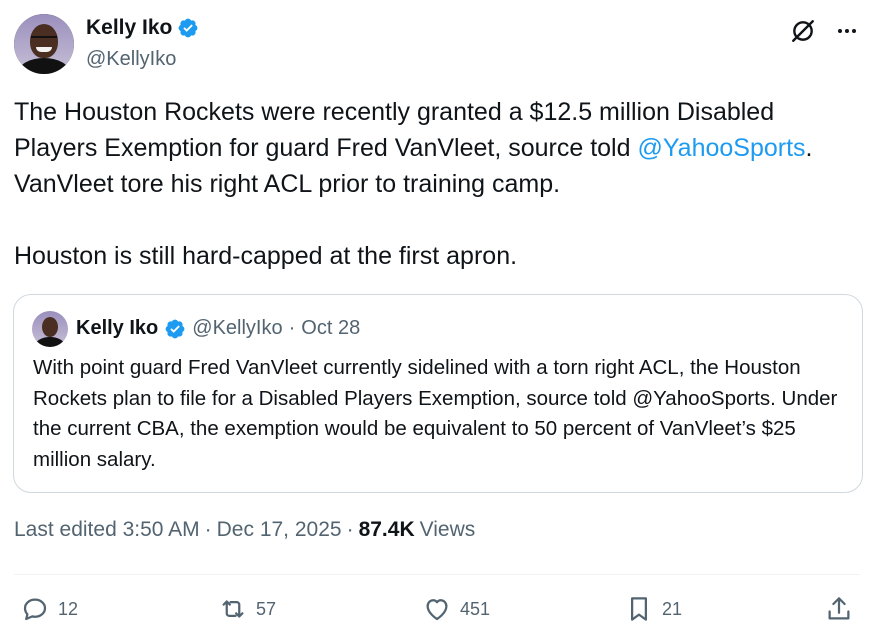 The height and width of the screenshot is (632, 872). I want to click on like-icon, so click(437, 610).